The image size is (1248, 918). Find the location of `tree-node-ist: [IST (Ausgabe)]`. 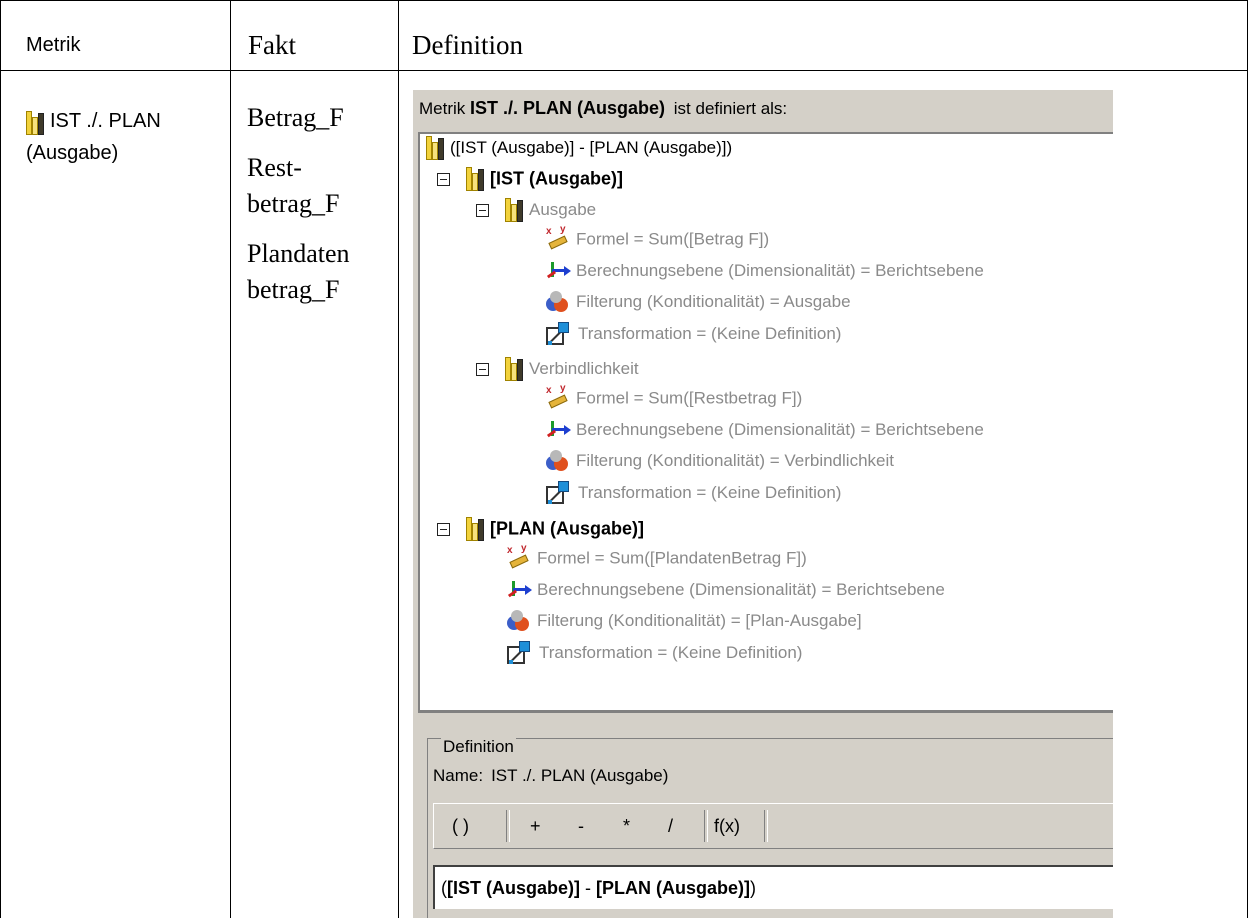

tree-node-ist: [IST (Ausgabe)] is located at coordinates (544, 179).